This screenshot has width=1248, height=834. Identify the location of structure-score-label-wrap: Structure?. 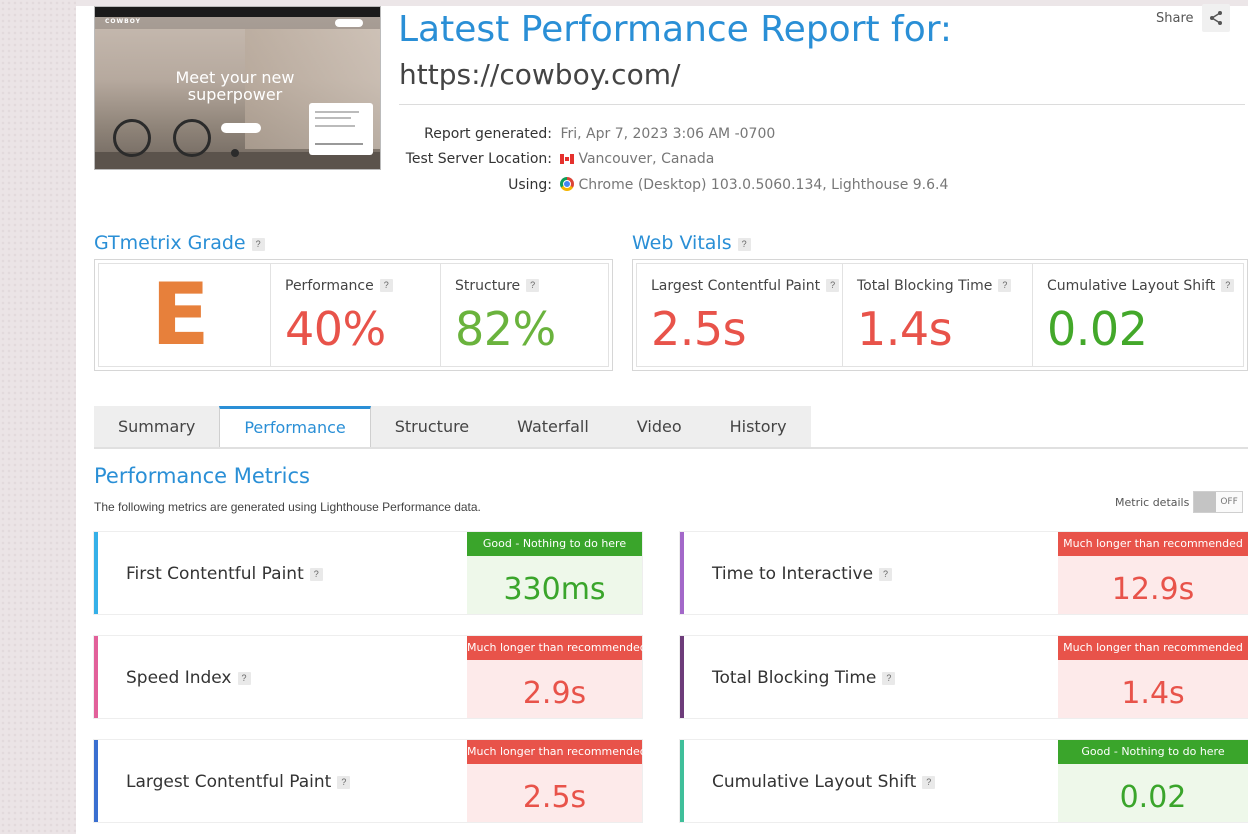
(497, 286).